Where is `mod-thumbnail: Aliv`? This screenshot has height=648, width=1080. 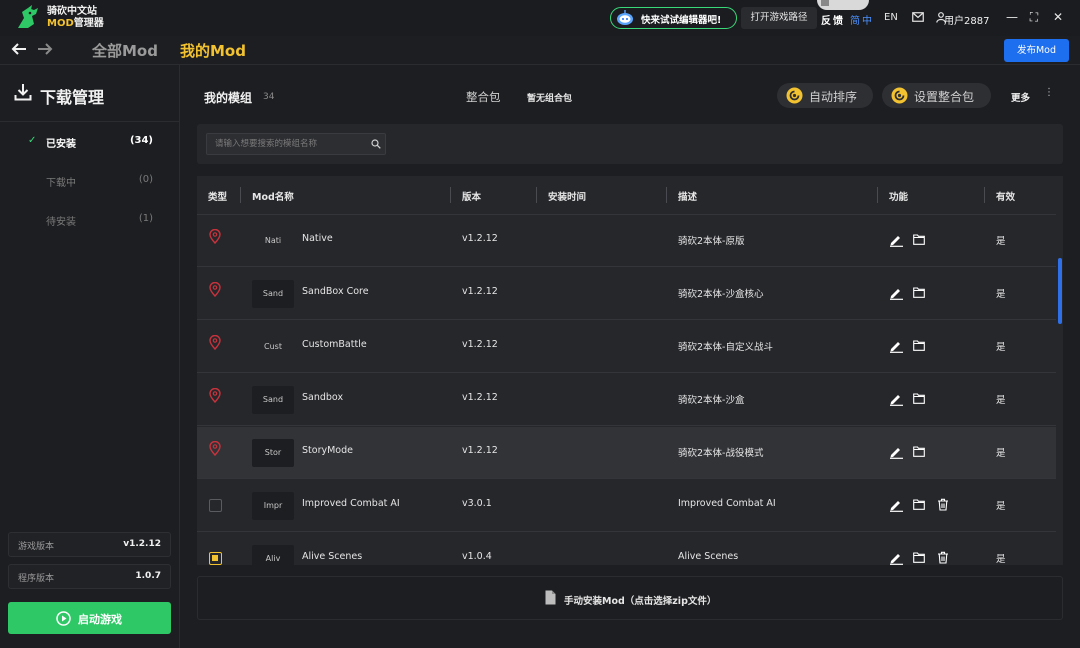 mod-thumbnail: Aliv is located at coordinates (273, 555).